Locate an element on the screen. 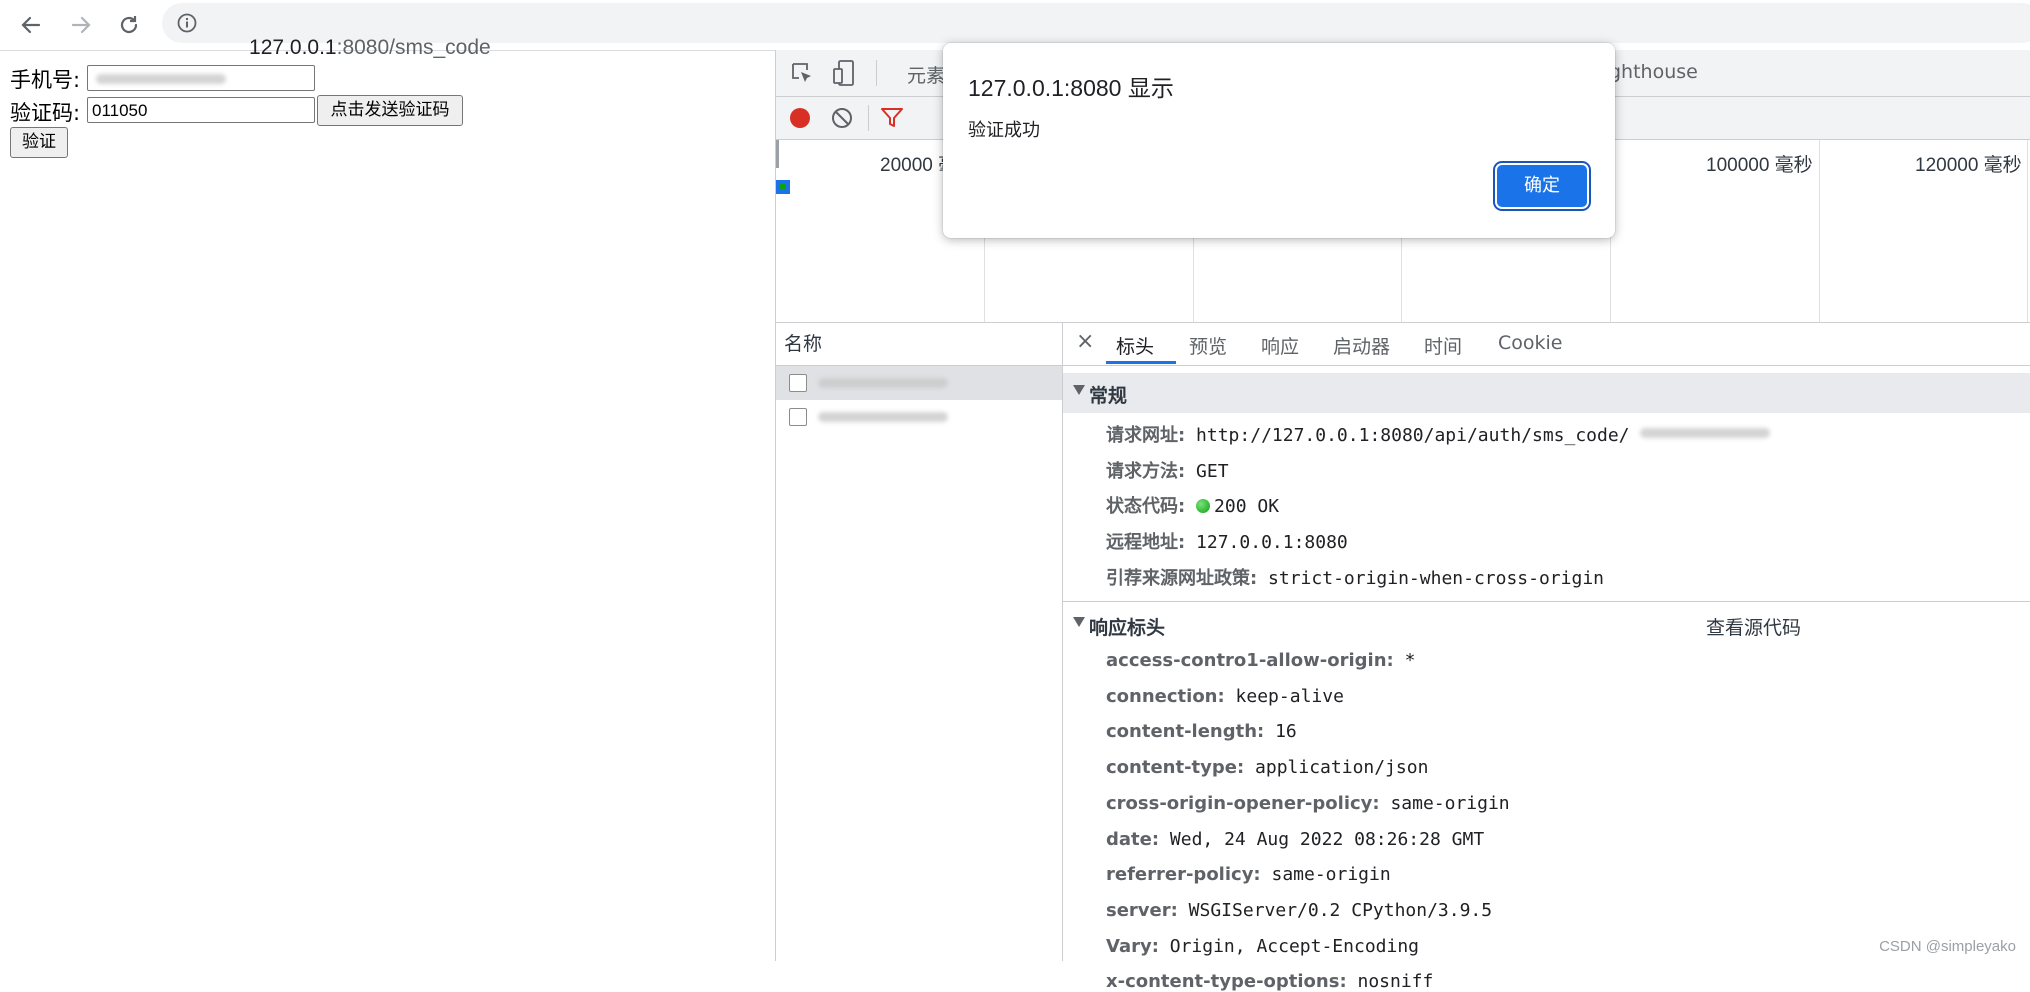  reload-icon is located at coordinates (129, 25).